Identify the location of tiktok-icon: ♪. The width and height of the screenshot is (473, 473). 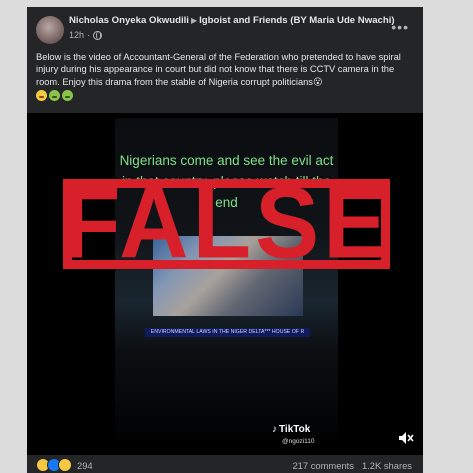
(274, 429).